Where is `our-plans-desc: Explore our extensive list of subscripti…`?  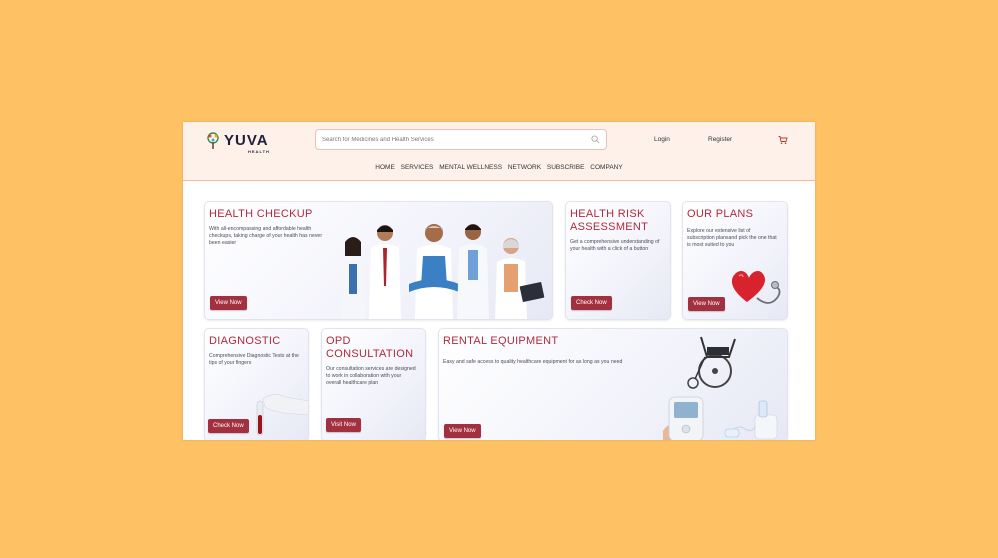
our-plans-desc: Explore our extensive list of subscripti… is located at coordinates (732, 238).